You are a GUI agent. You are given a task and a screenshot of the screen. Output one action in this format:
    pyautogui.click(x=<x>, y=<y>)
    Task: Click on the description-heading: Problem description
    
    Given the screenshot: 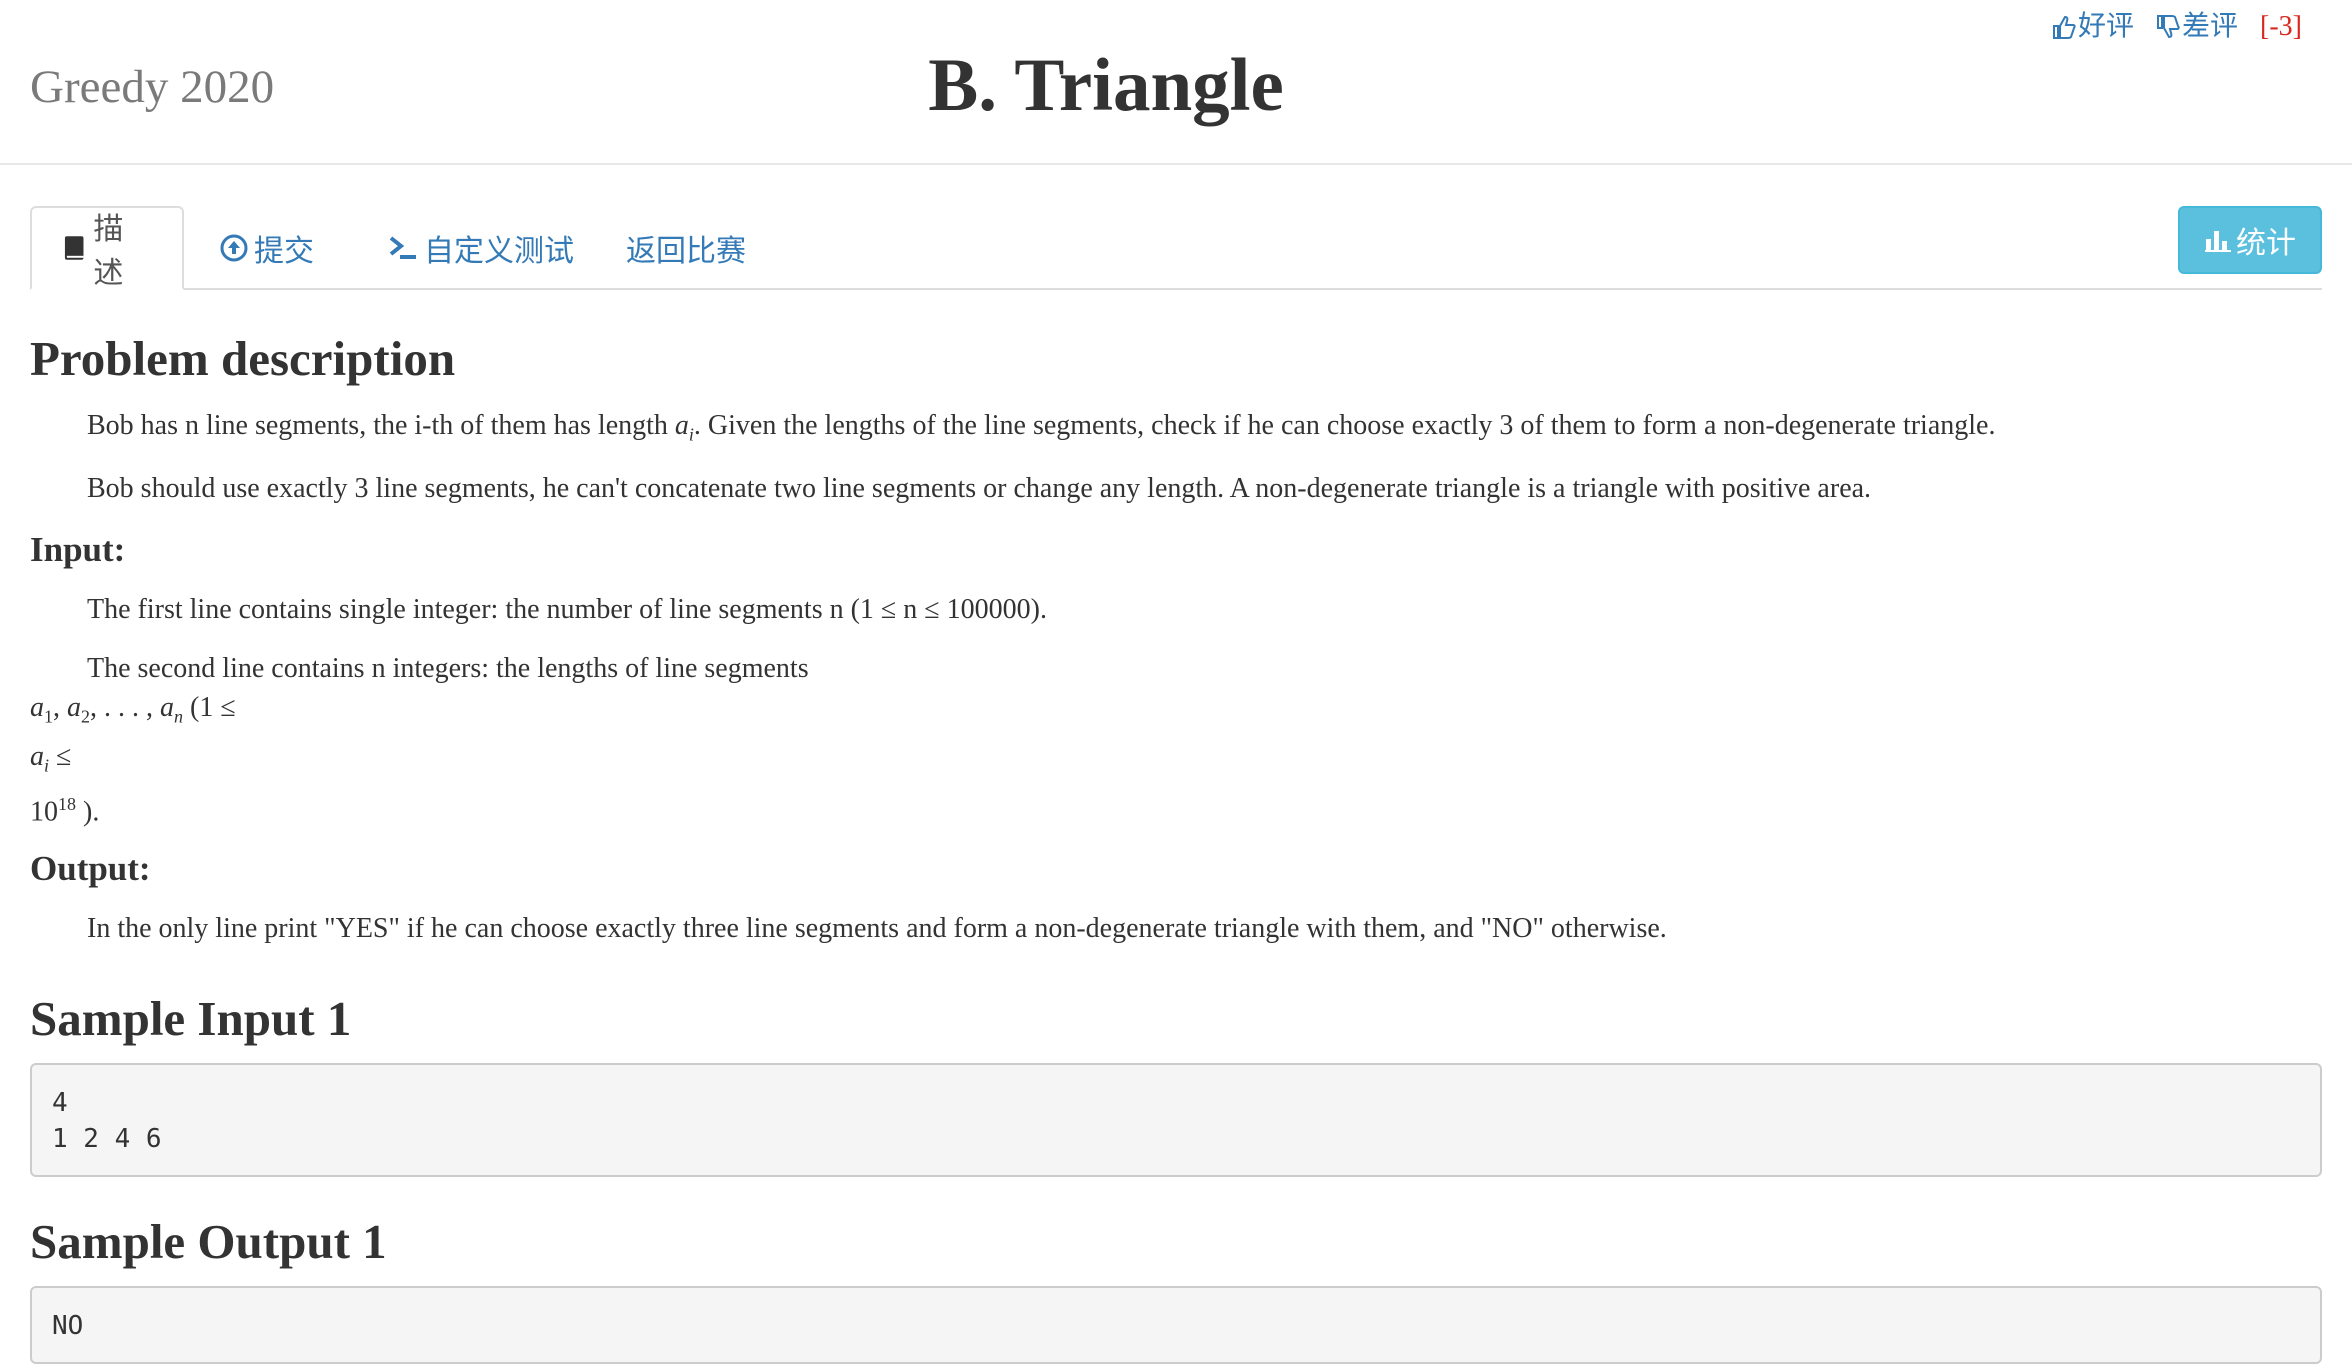 What is the action you would take?
    pyautogui.click(x=243, y=358)
    